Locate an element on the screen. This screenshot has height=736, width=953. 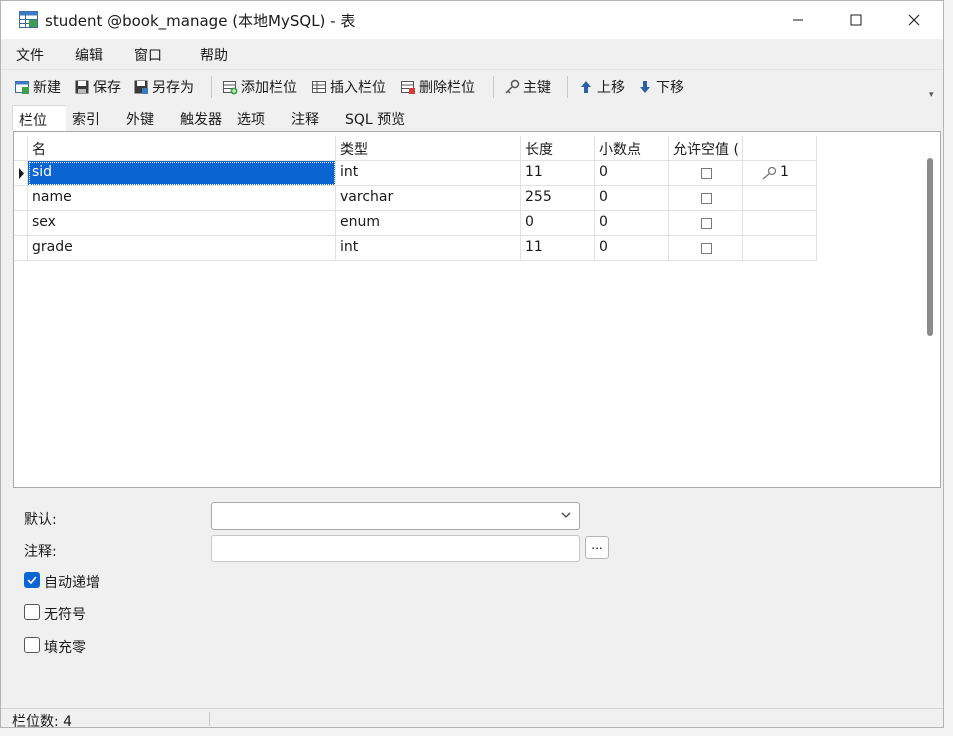
move-down-label: 下移 is located at coordinates (670, 88).